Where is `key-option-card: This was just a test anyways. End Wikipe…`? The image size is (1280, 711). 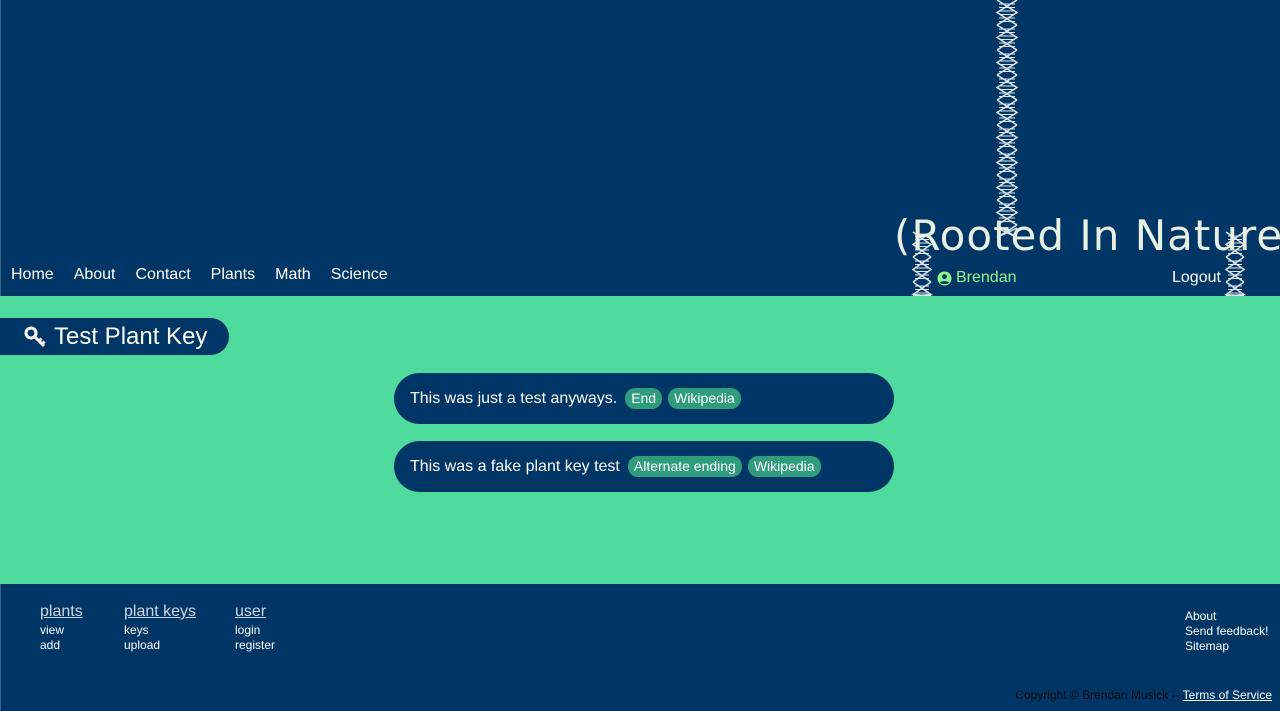
key-option-card: This was just a test anyways. End Wikipe… is located at coordinates (644, 398).